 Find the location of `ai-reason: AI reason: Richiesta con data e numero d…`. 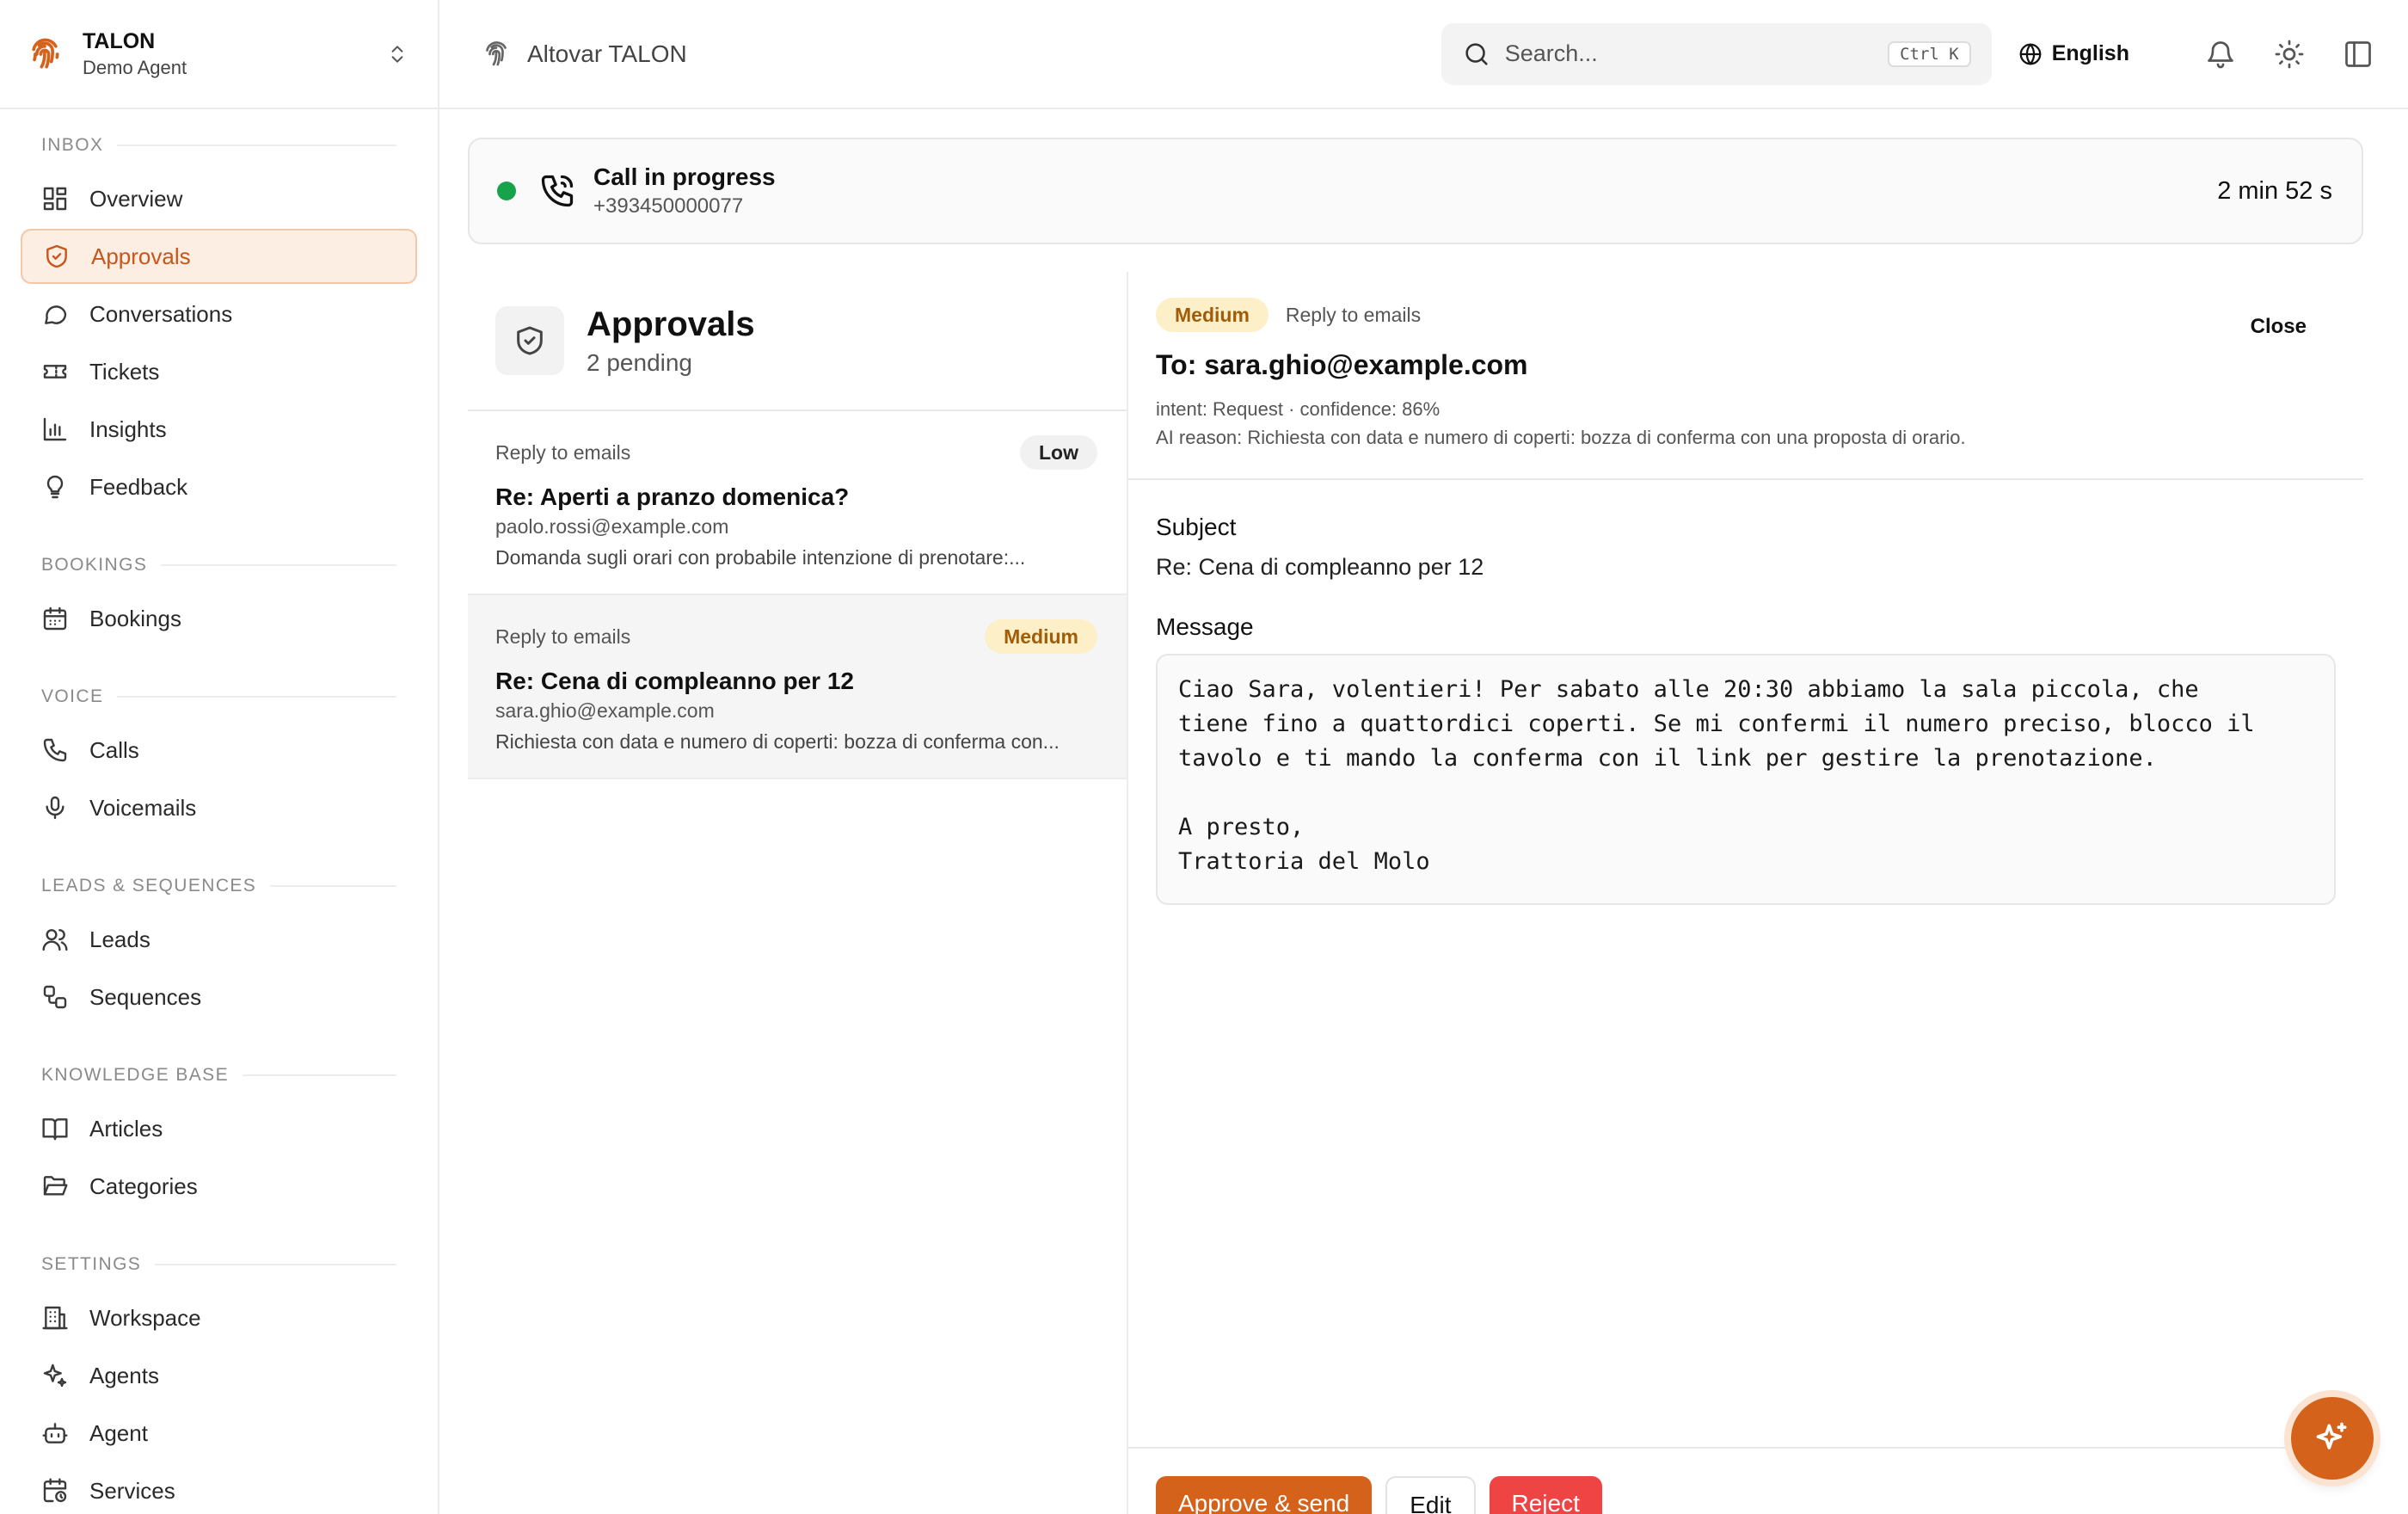

ai-reason: AI reason: Richiesta con data e numero d… is located at coordinates (1561, 437).